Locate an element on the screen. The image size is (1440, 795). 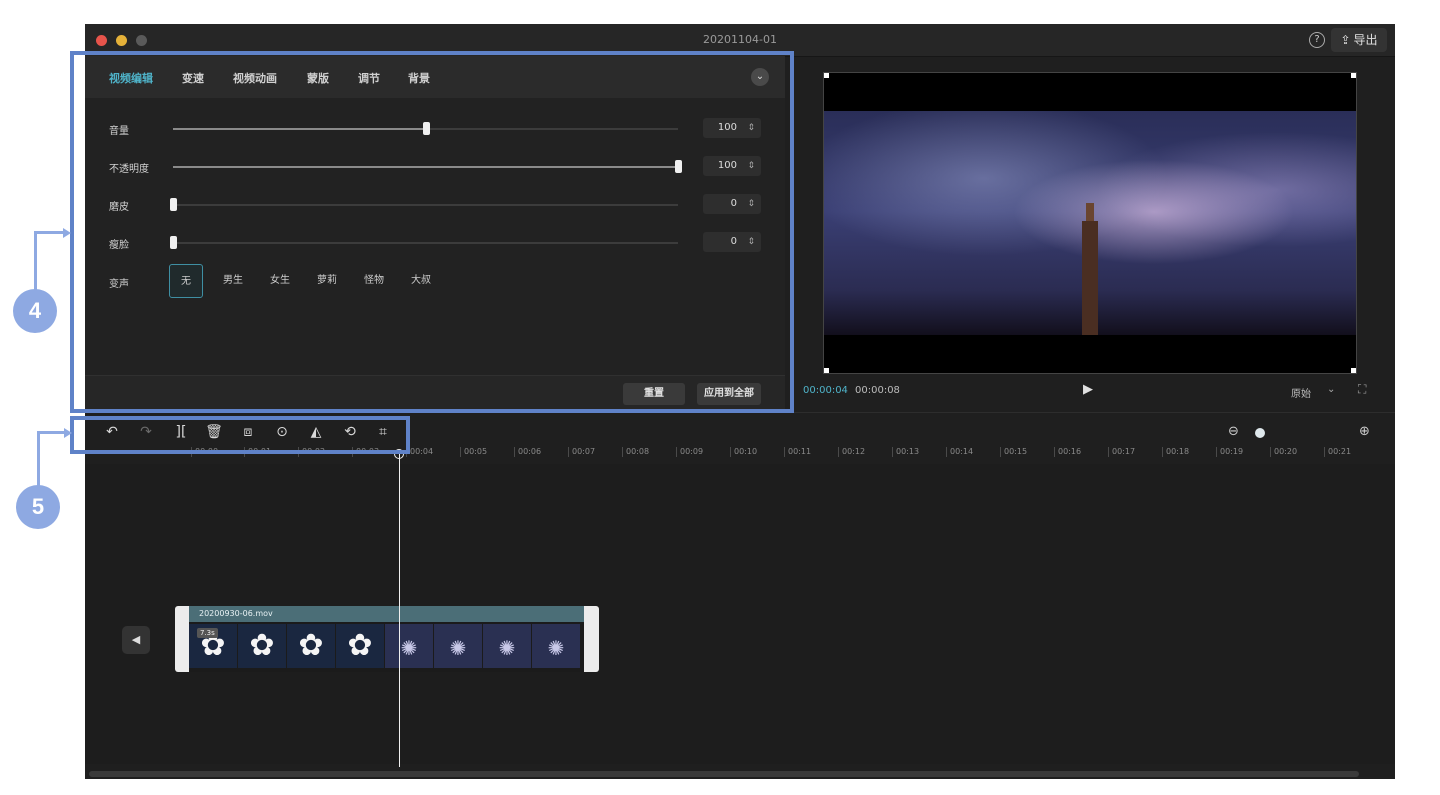
video-clip: 20200930-06.mov 7.3s ✿ ✿ ✿ ✿ ✺ ✺ ✺ ✺ is located at coordinates (387, 639).